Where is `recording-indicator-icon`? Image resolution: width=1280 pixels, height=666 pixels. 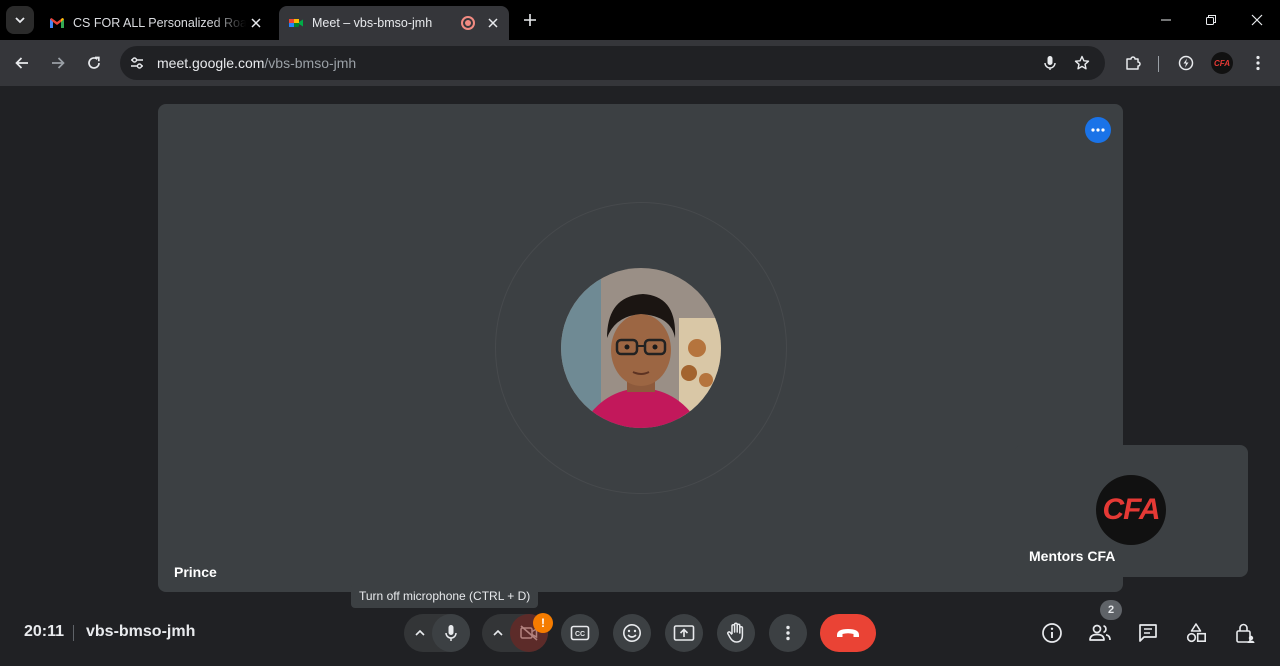 recording-indicator-icon is located at coordinates (468, 23).